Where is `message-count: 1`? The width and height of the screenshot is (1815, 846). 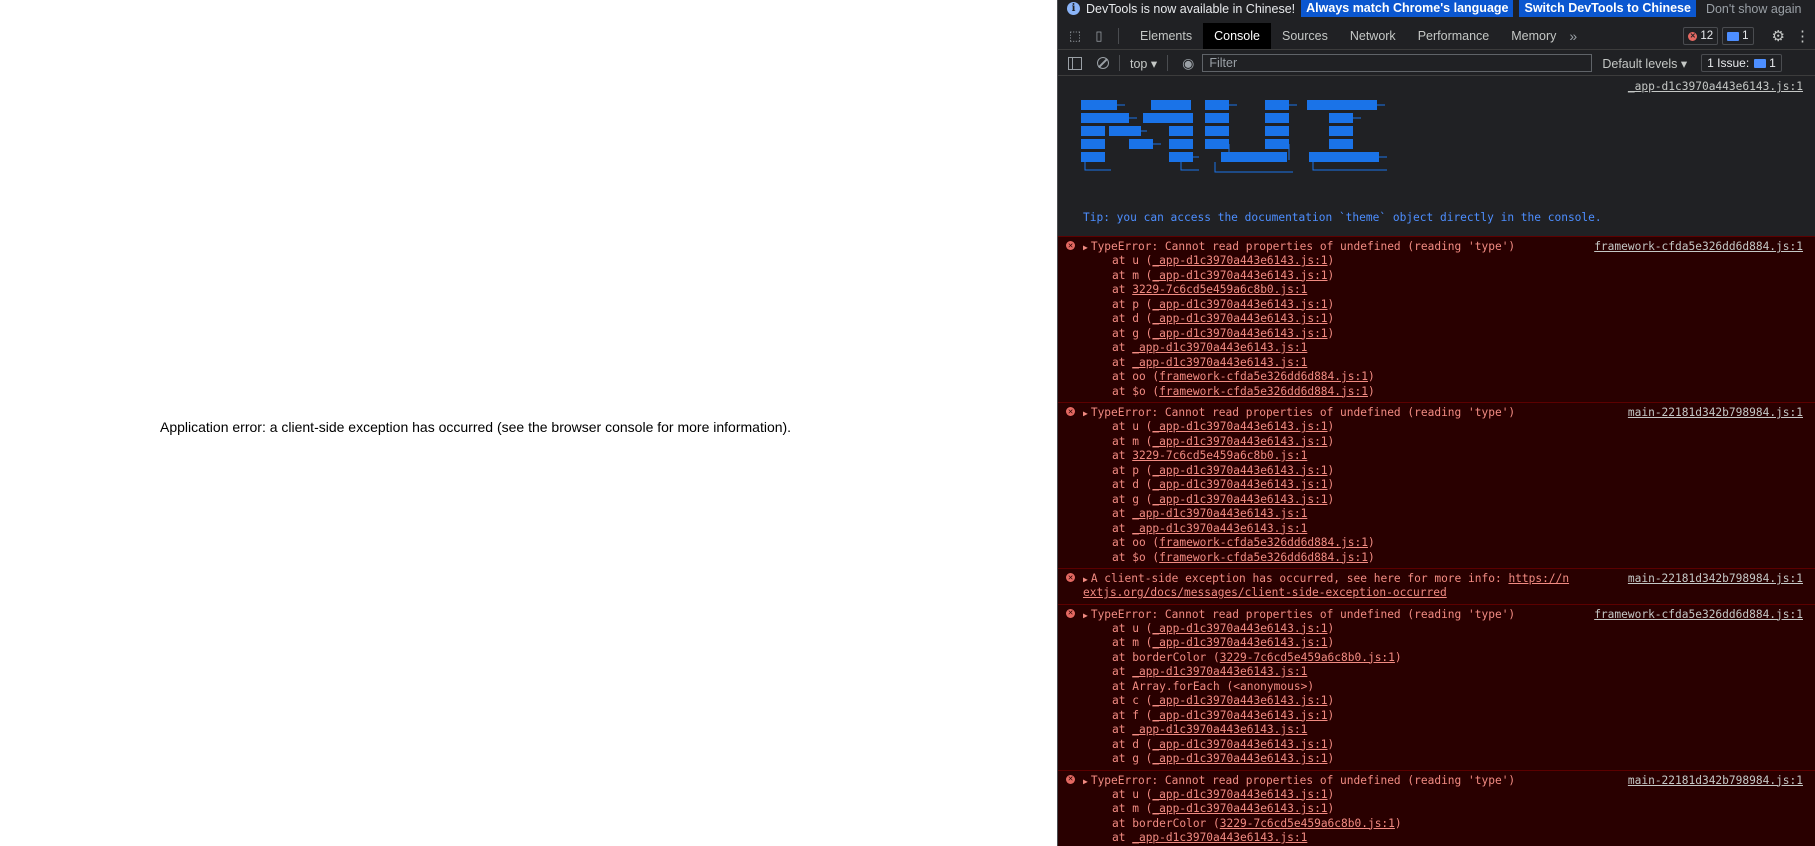
message-count: 1 is located at coordinates (1745, 36).